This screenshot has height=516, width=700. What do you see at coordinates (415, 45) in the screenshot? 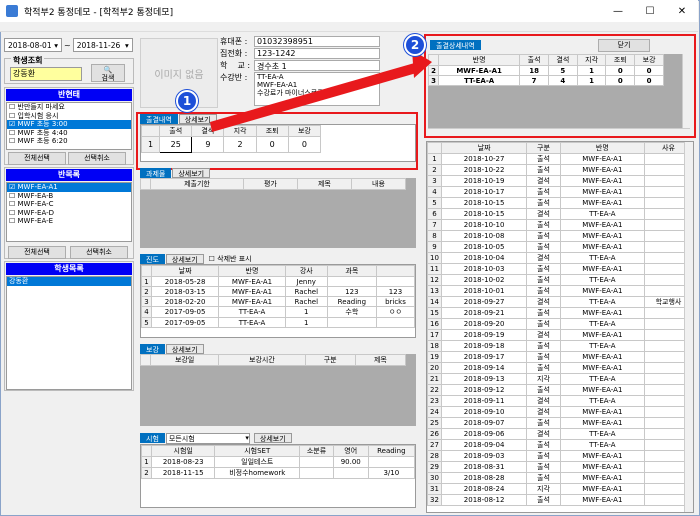
I see `callout-badge-2: 2` at bounding box center [415, 45].